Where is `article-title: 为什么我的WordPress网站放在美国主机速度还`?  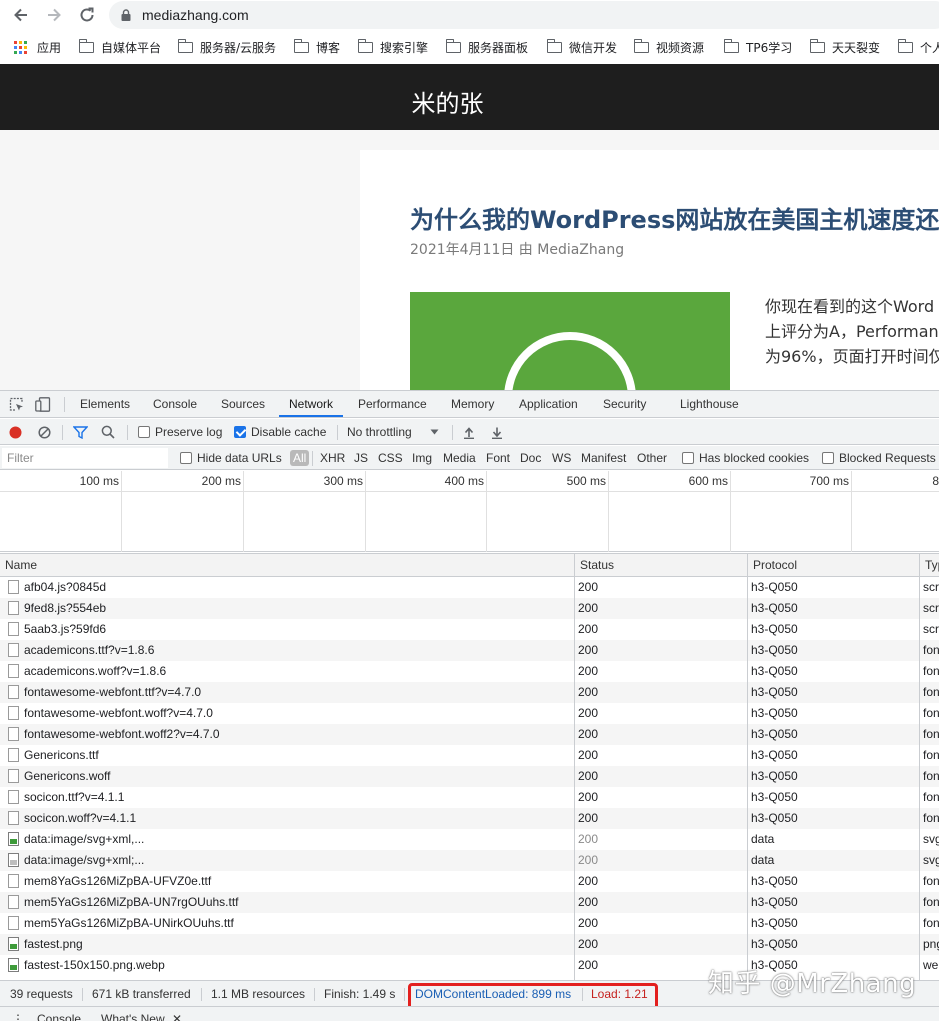
article-title: 为什么我的WordPress网站放在美国主机速度还 is located at coordinates (674, 217).